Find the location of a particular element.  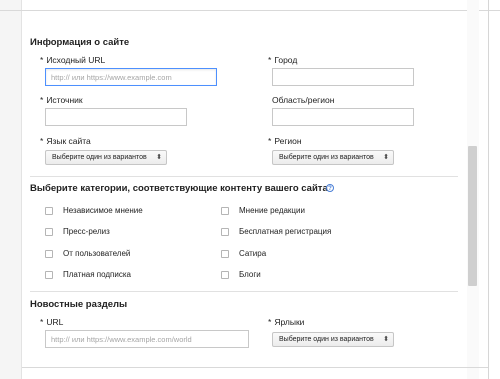

city-label-text: Город is located at coordinates (286, 60).